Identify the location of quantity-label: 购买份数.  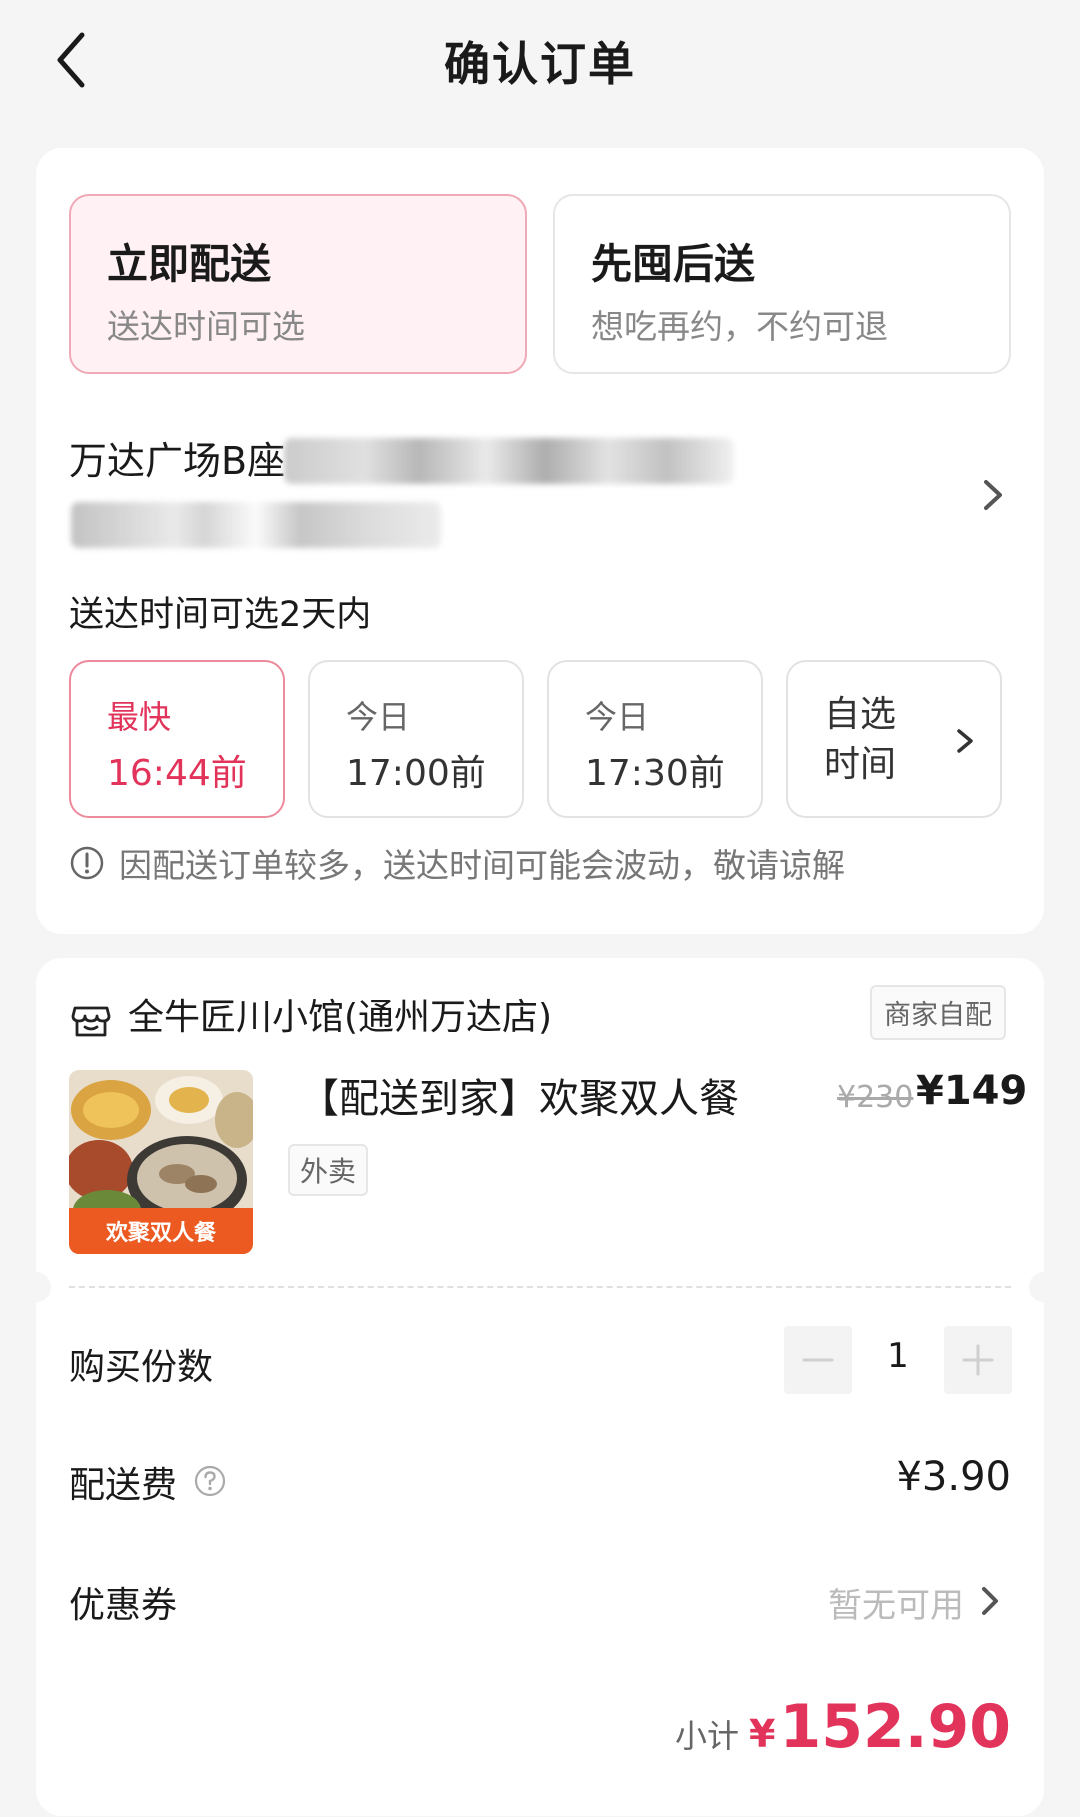
(141, 1367).